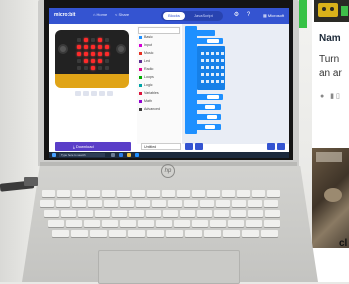  What do you see at coordinates (145, 45) in the screenshot?
I see `toolbox-item-input: Input` at bounding box center [145, 45].